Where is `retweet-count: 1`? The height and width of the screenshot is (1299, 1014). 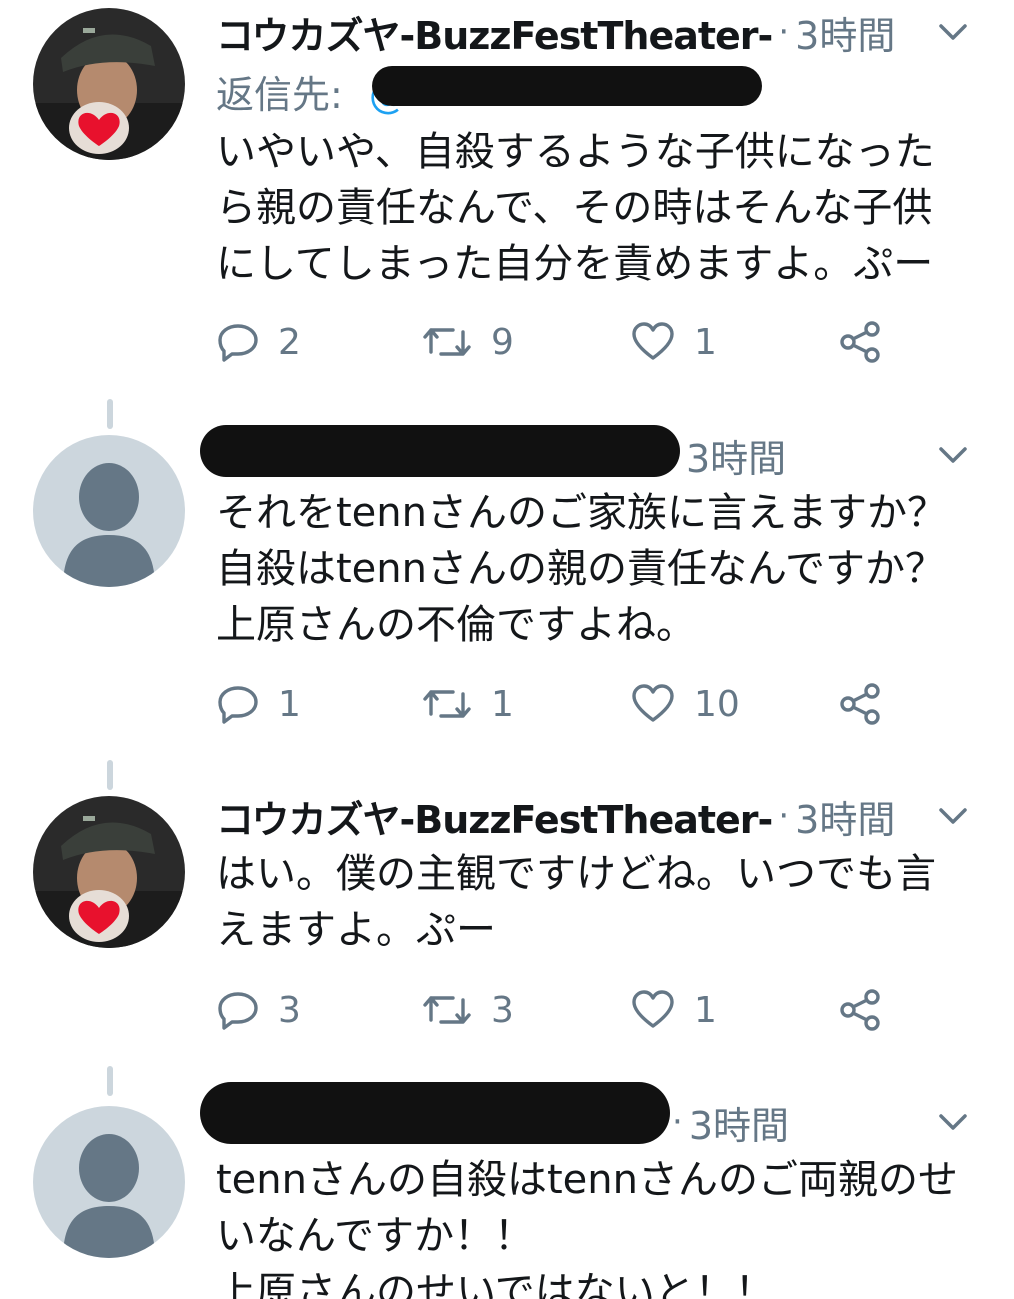
retweet-count: 1 is located at coordinates (502, 704).